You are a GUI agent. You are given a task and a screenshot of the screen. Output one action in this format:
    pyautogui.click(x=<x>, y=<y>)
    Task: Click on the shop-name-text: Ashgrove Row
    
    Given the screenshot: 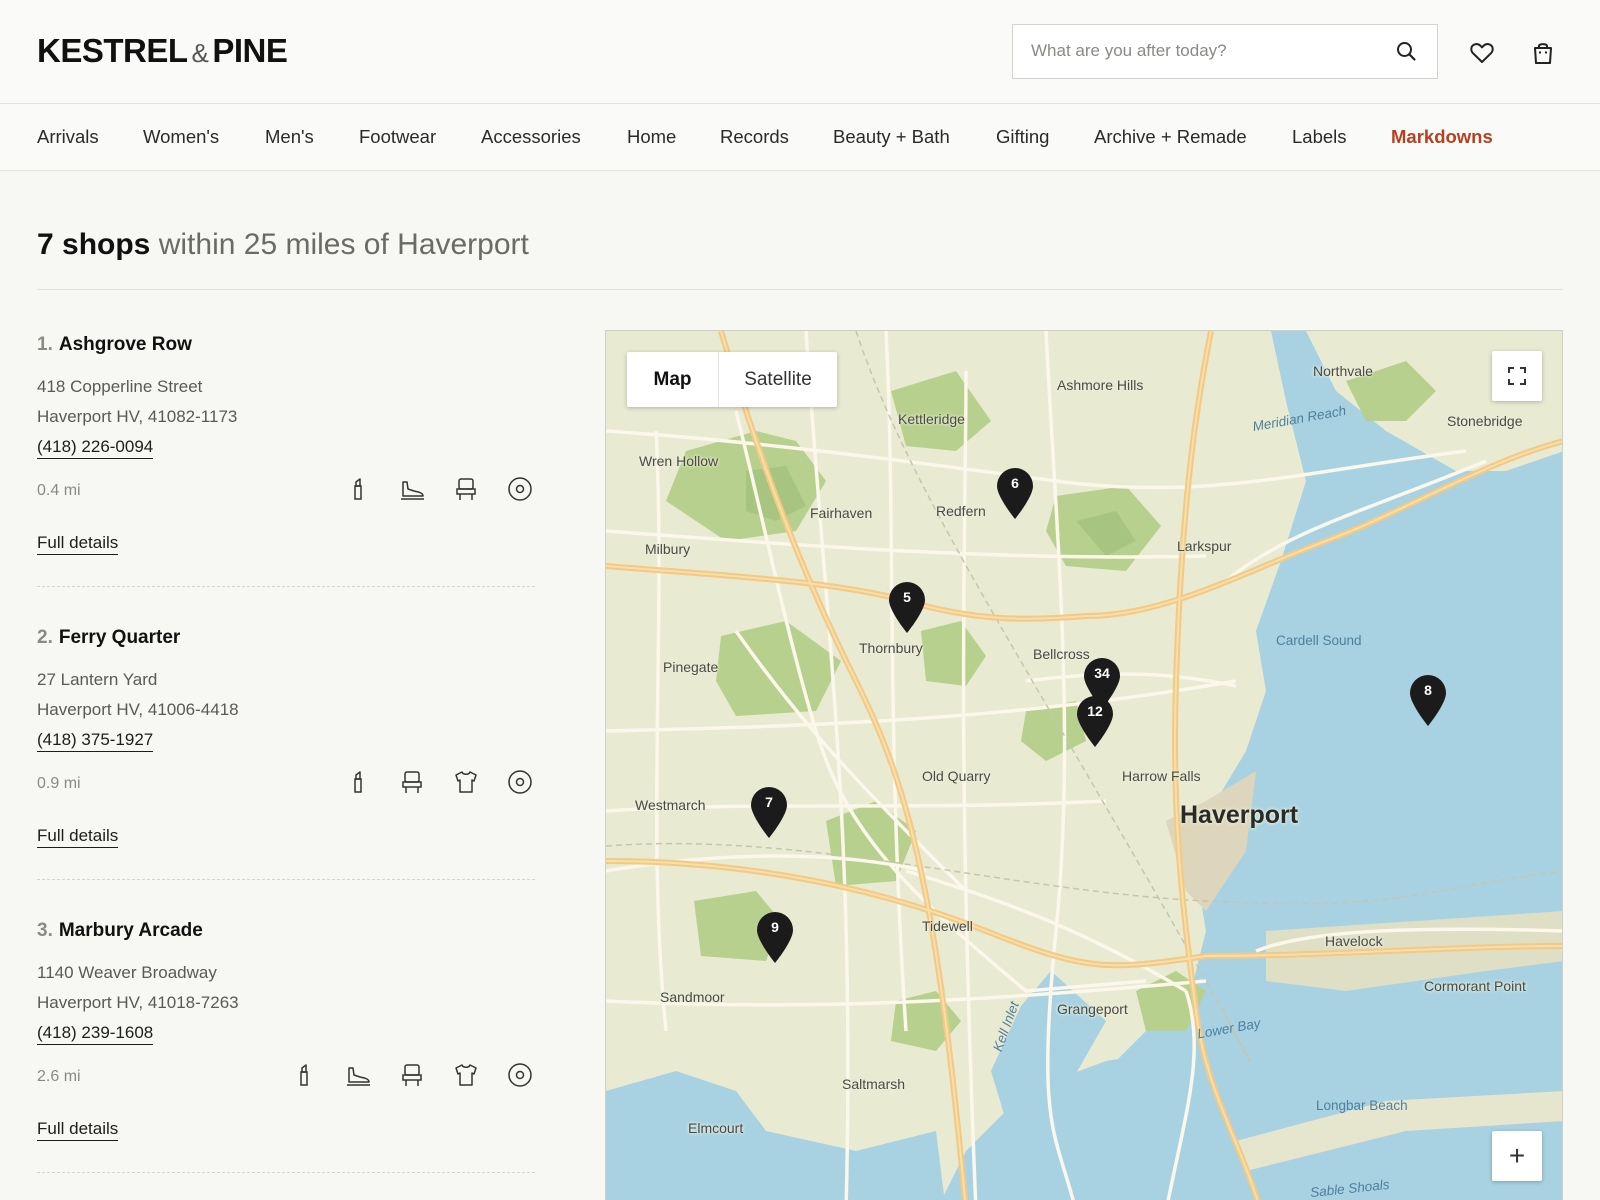 What is the action you would take?
    pyautogui.click(x=125, y=344)
    